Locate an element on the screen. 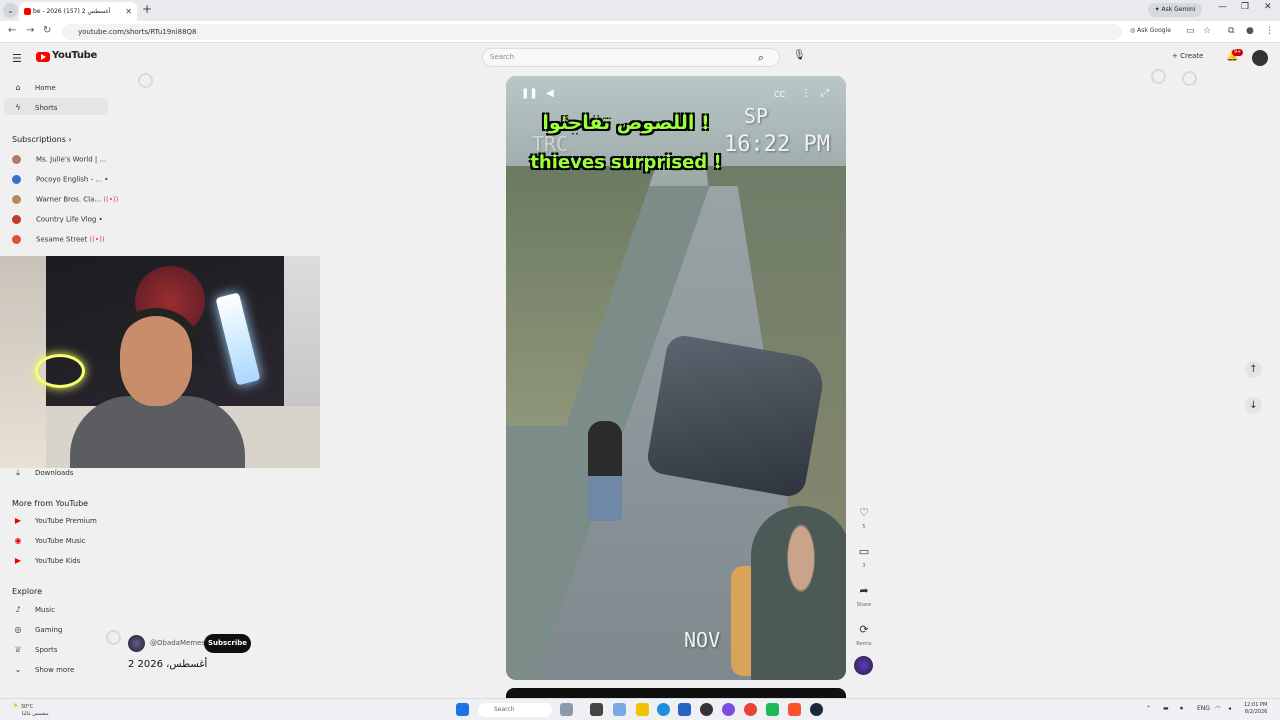  extensions-icon: ⧉ is located at coordinates (1231, 31).